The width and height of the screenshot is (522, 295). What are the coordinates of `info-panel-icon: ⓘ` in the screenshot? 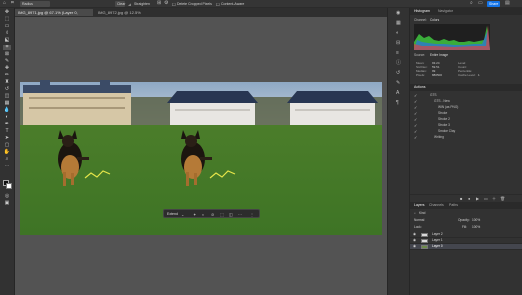 It's located at (398, 63).